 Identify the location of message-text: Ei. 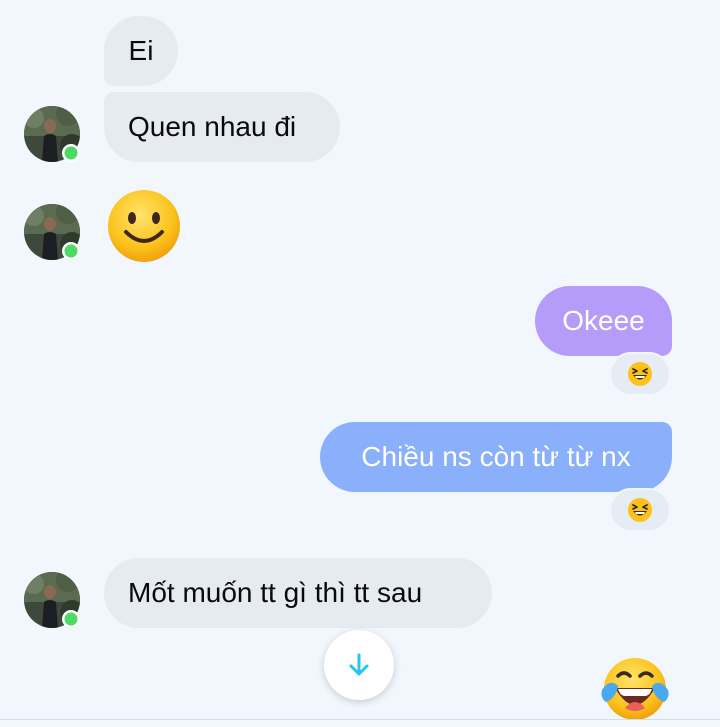
(141, 50).